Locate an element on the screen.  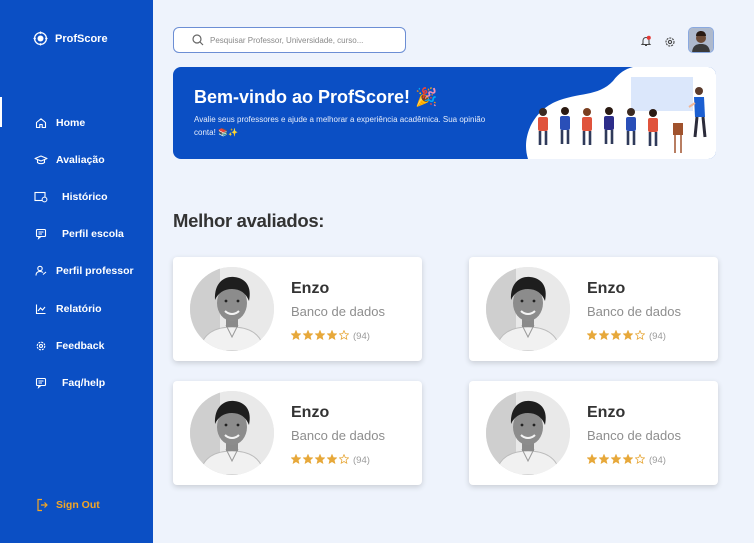
sidebar-item-label: Perfil professor is located at coordinates (95, 271).